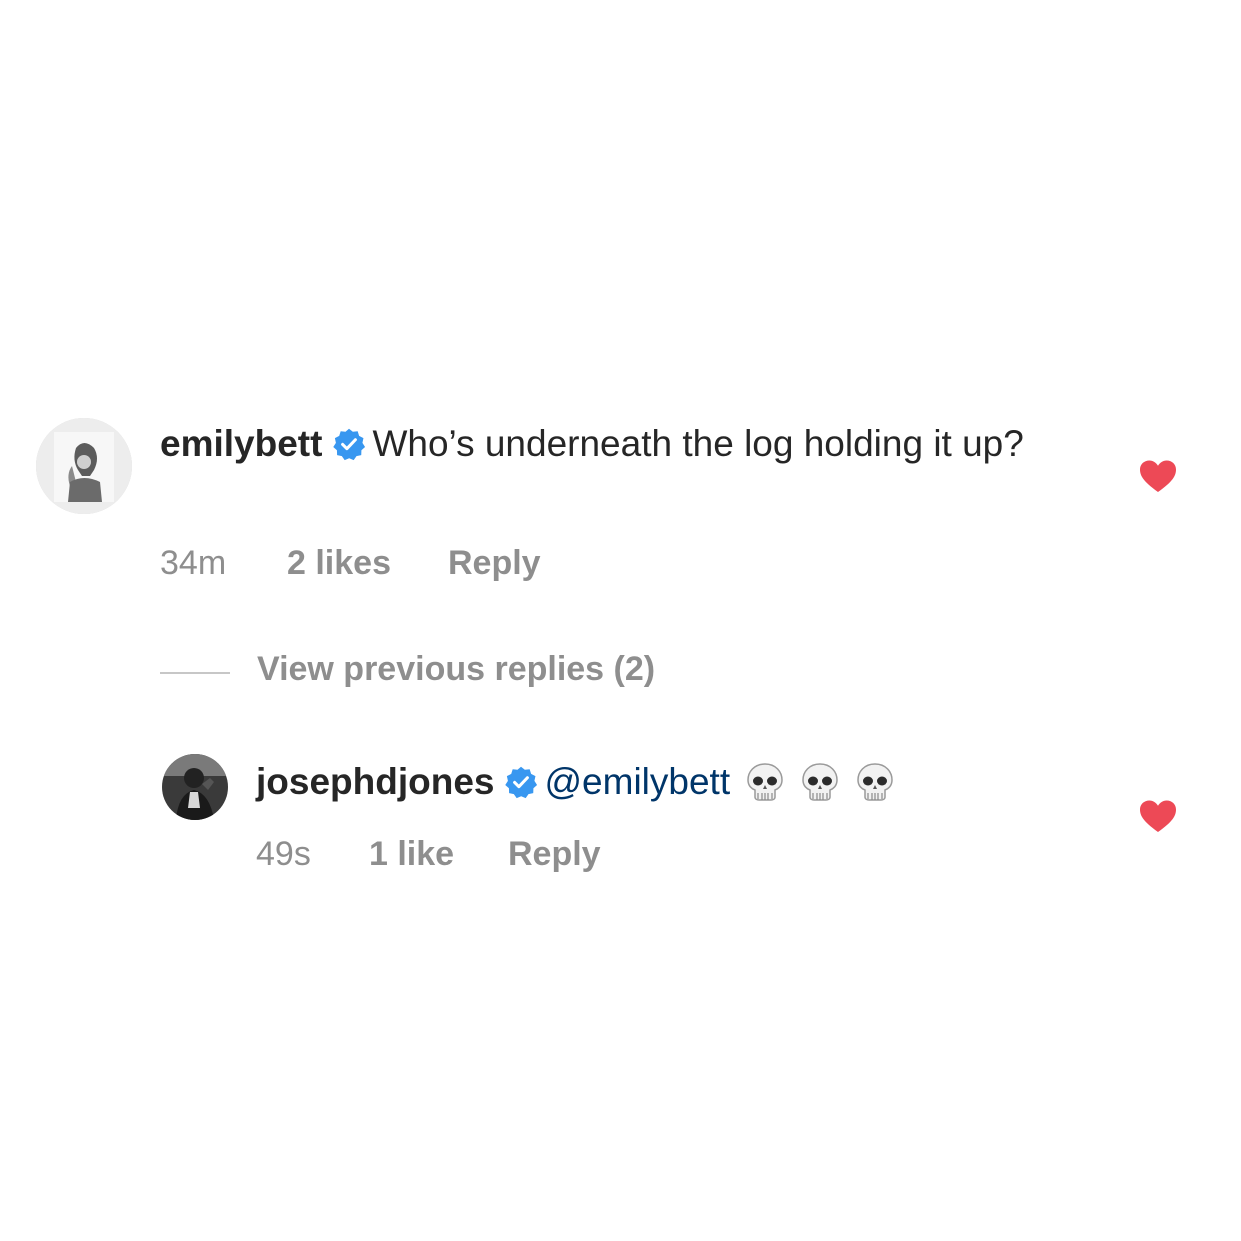 Image resolution: width=1241 pixels, height=1241 pixels. I want to click on comment-likes: 2 likes, so click(339, 563).